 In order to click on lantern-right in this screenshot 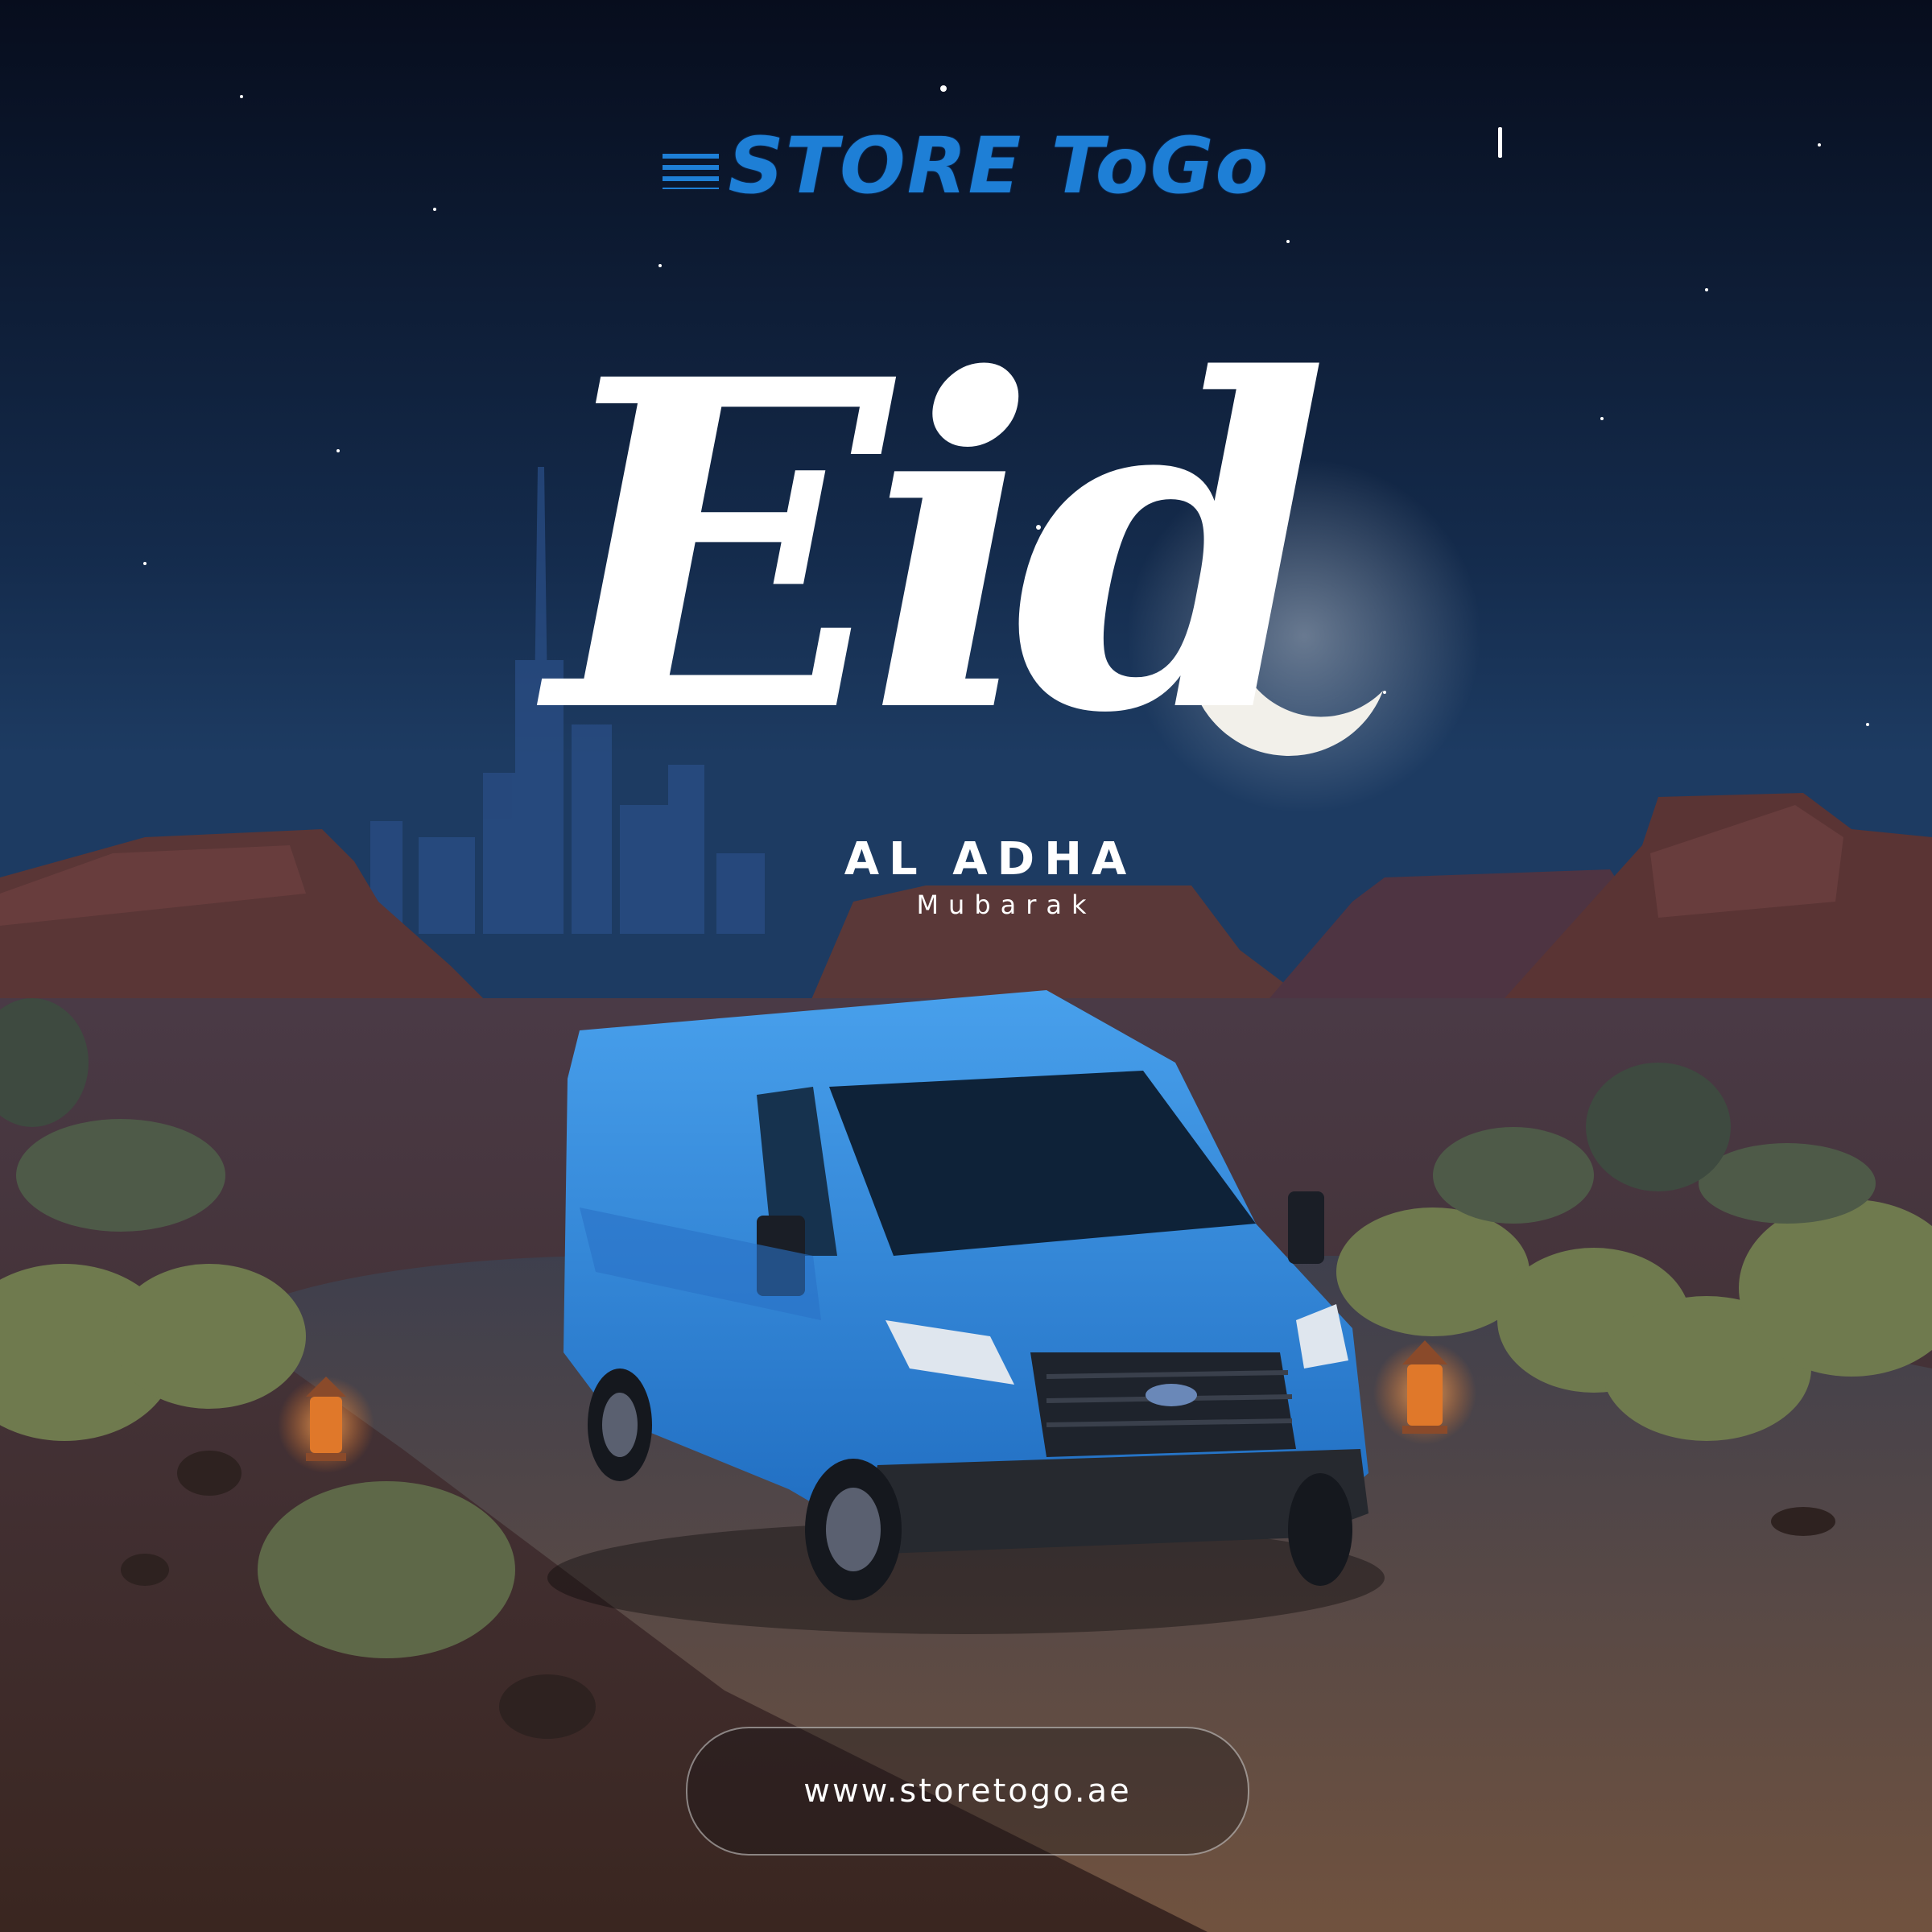, I will do `click(1424, 1392)`.